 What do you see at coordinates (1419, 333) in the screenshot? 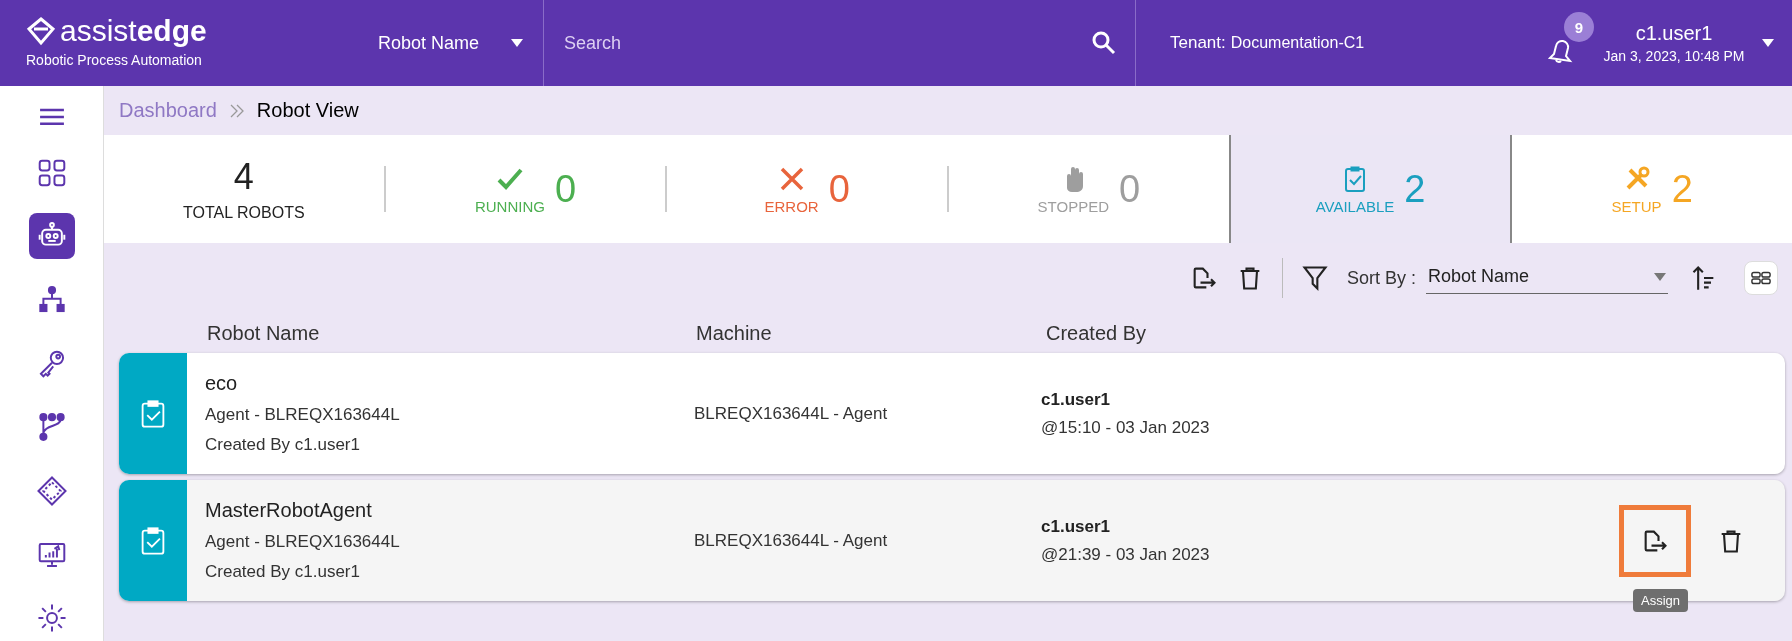
I see `column-header: Created By` at bounding box center [1419, 333].